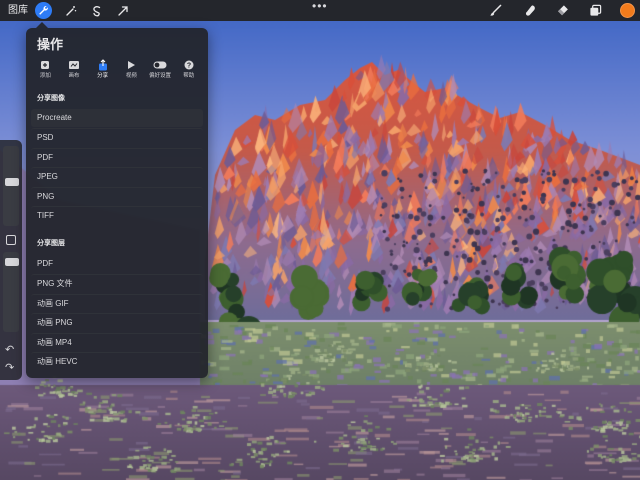  What do you see at coordinates (117, 322) in the screenshot?
I see `share-layers-animated-png: 动画 PNG` at bounding box center [117, 322].